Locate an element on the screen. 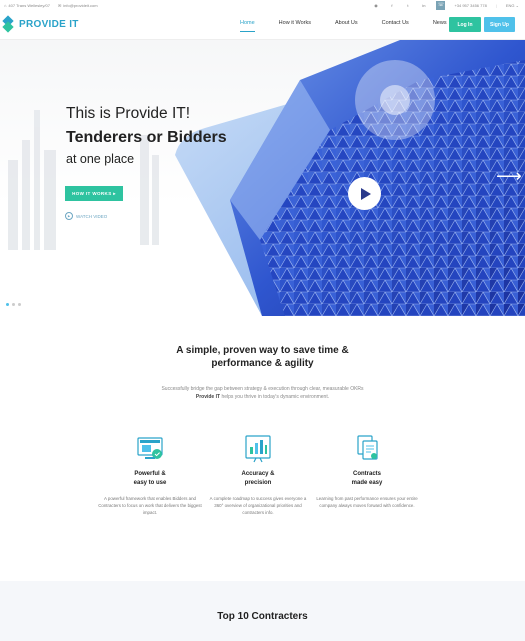 The height and width of the screenshot is (641, 525). location-icon: ⌂ is located at coordinates (5, 5).